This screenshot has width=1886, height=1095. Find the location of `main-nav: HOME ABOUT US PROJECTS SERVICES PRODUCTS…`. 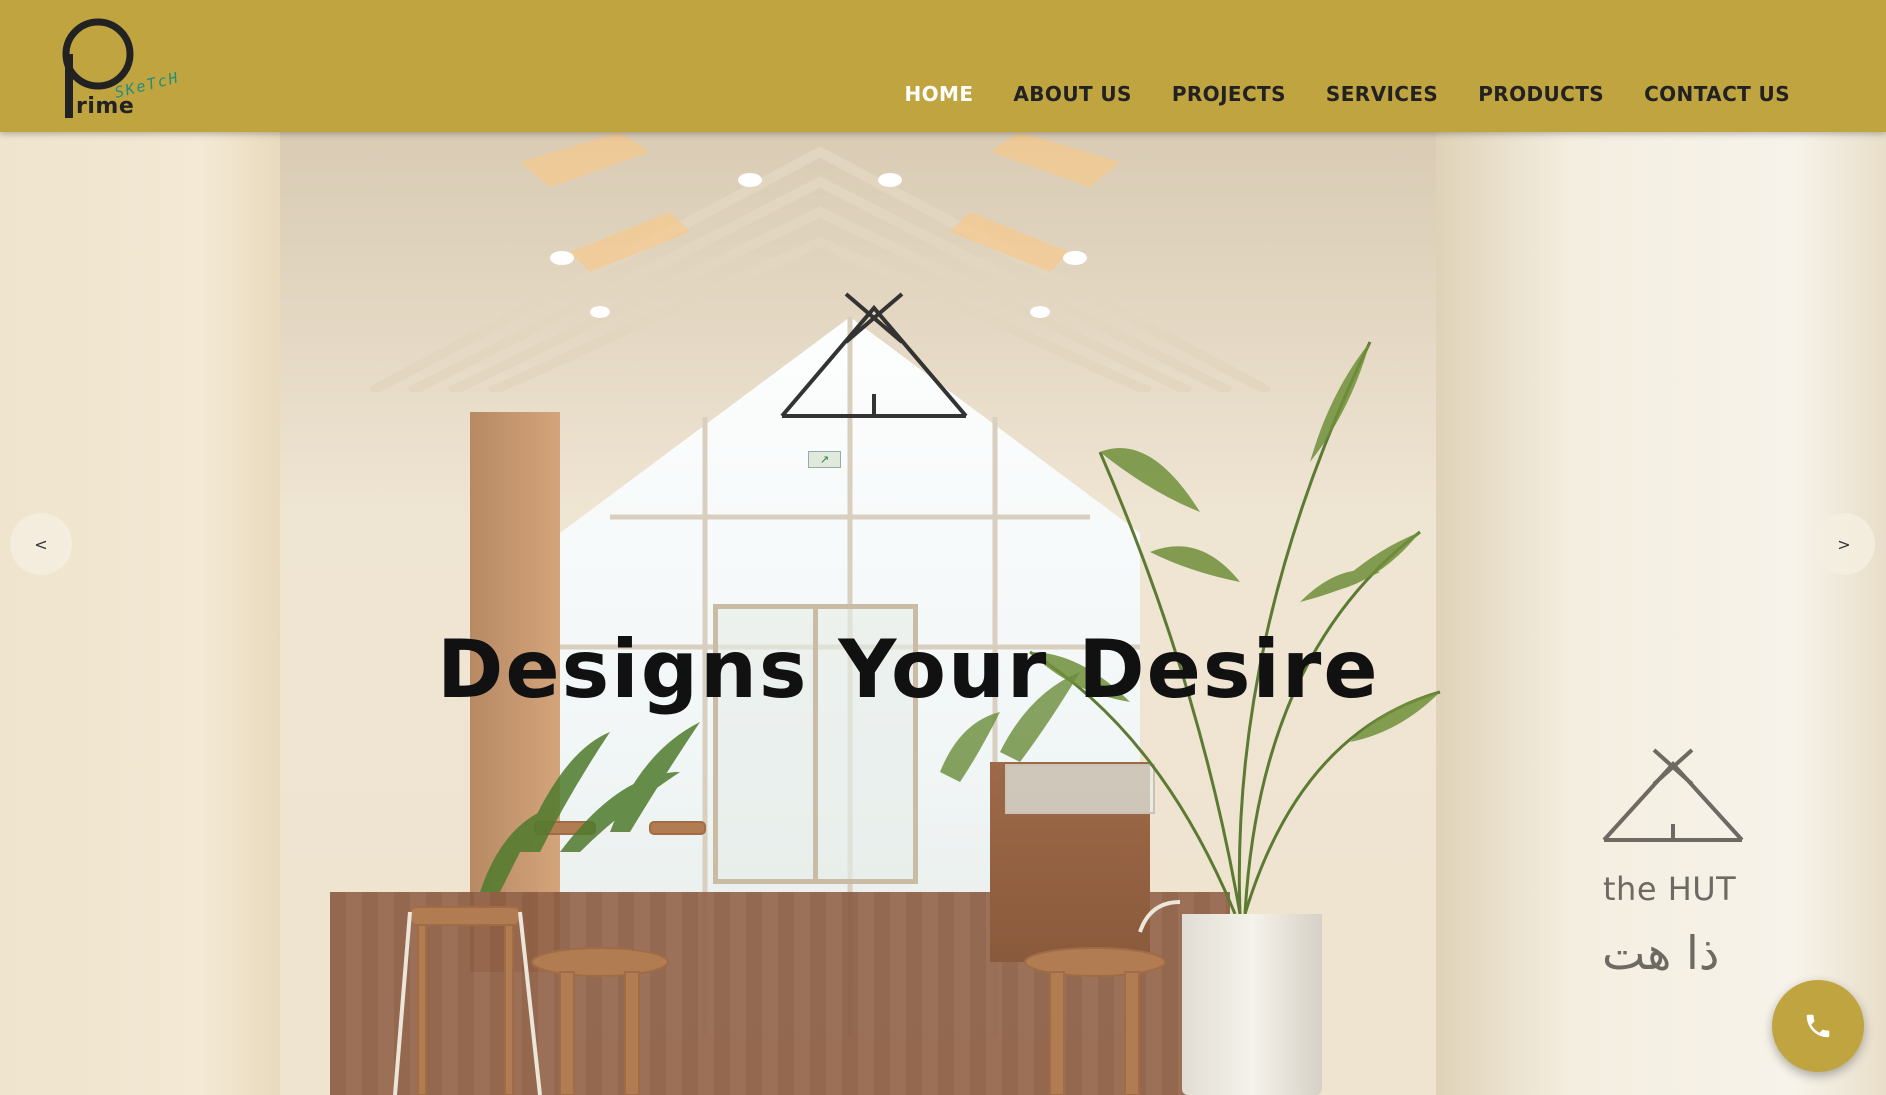

main-nav: HOME ABOUT US PROJECTS SERVICES PRODUCTS… is located at coordinates (1347, 94).